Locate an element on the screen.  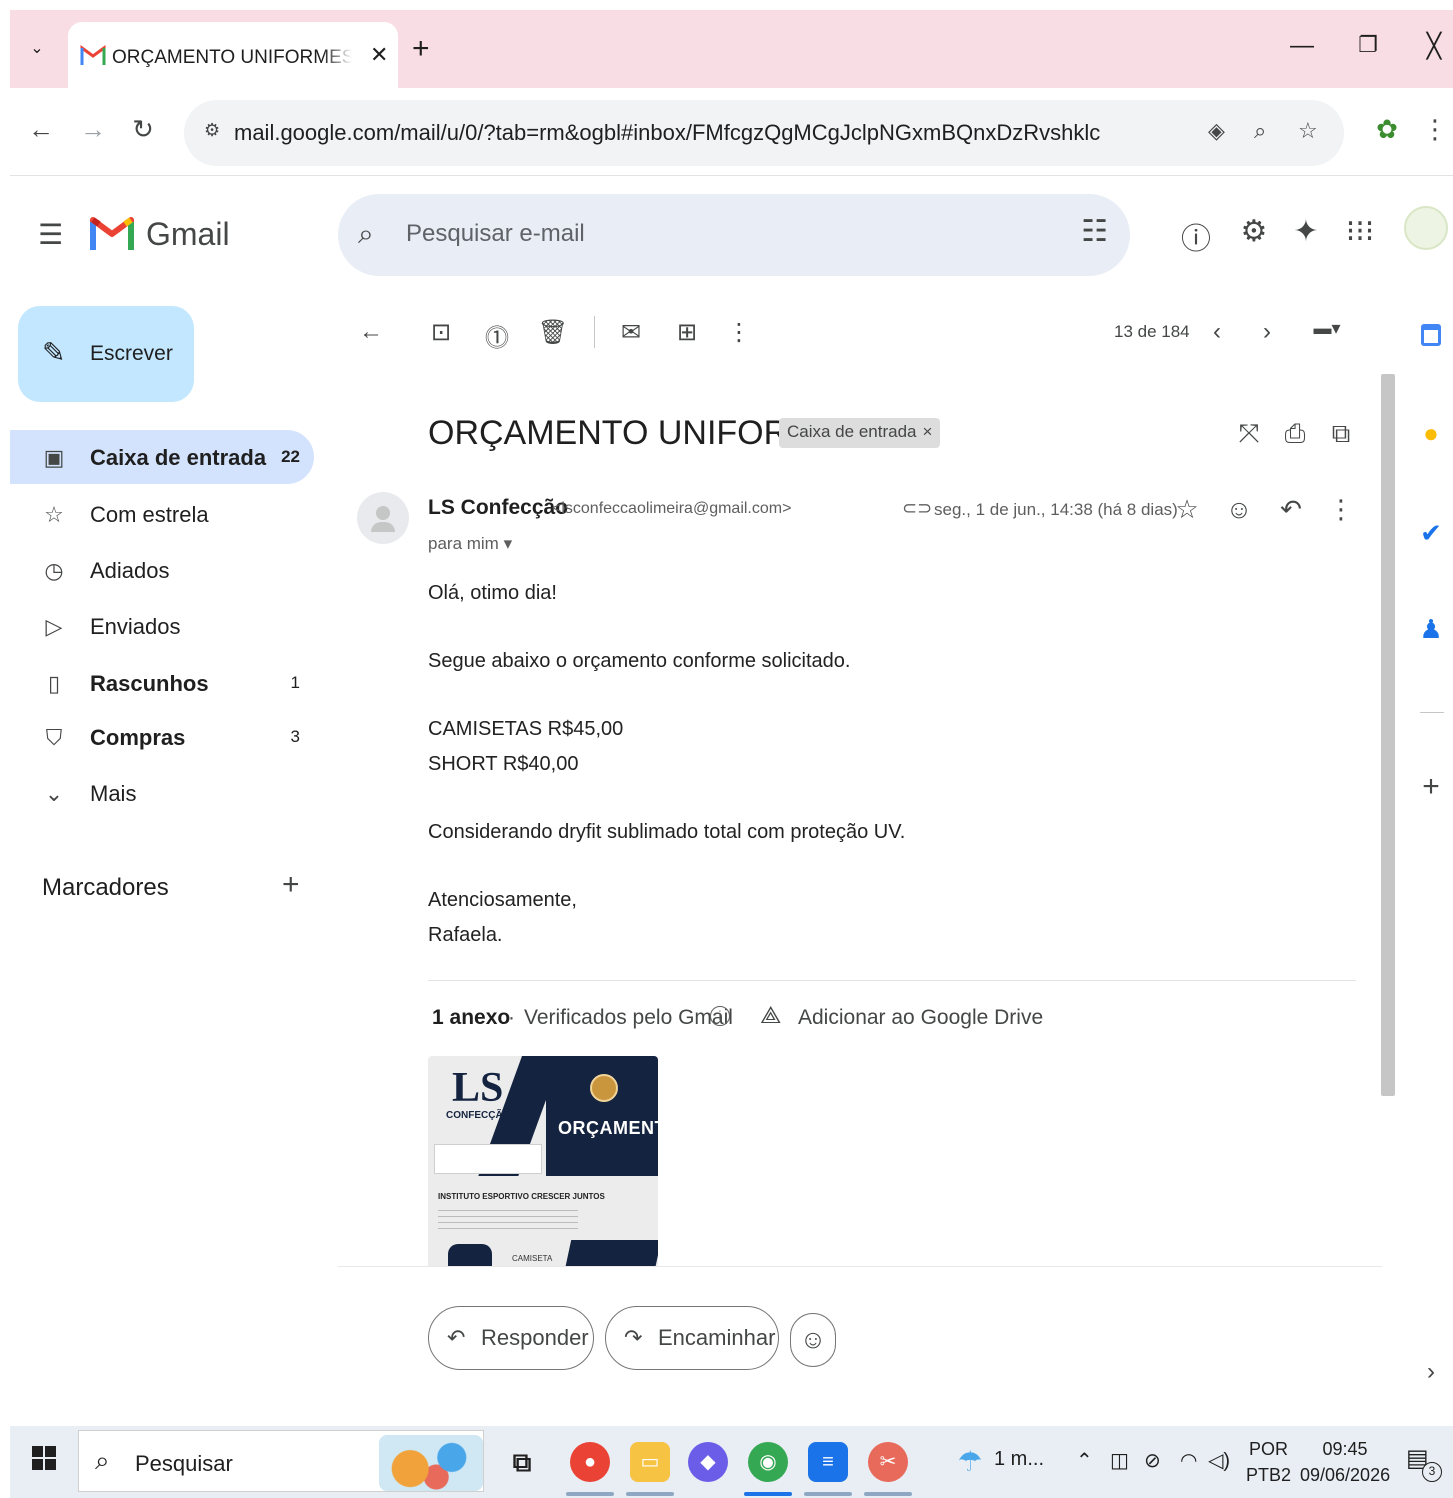
browser-menu-icon: ⋮ is located at coordinates (1435, 129).